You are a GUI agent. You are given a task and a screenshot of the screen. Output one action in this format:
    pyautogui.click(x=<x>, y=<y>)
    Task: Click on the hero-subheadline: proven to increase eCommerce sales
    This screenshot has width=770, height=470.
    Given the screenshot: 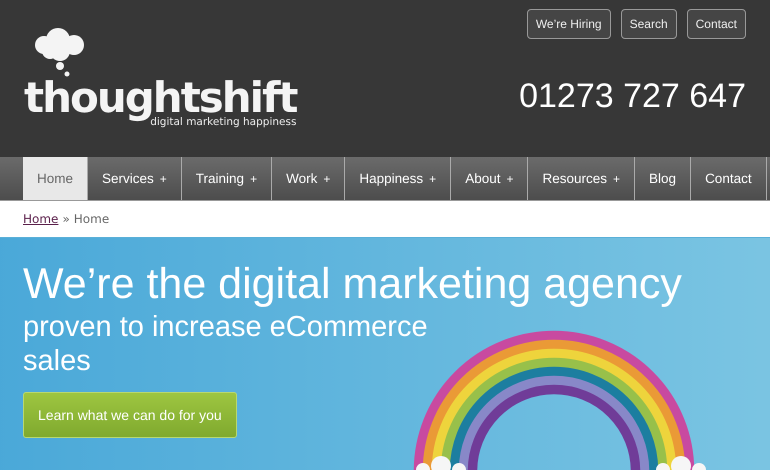 What is the action you would take?
    pyautogui.click(x=226, y=344)
    